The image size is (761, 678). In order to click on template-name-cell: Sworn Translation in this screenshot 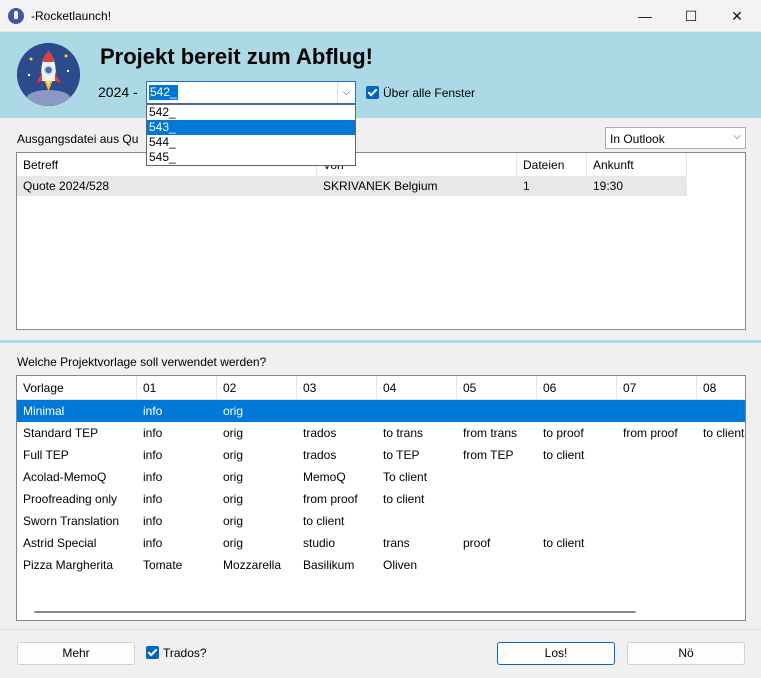, I will do `click(71, 521)`.